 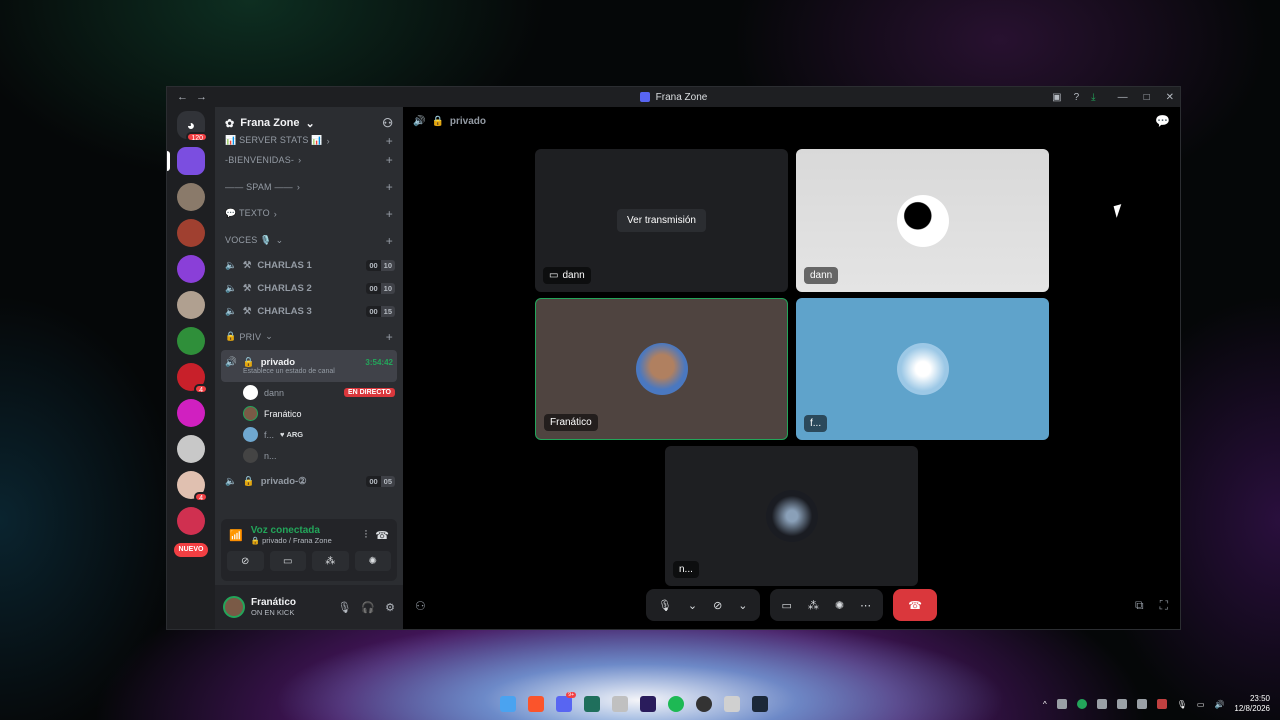 I want to click on disconnect-button: ☎, so click(x=915, y=605).